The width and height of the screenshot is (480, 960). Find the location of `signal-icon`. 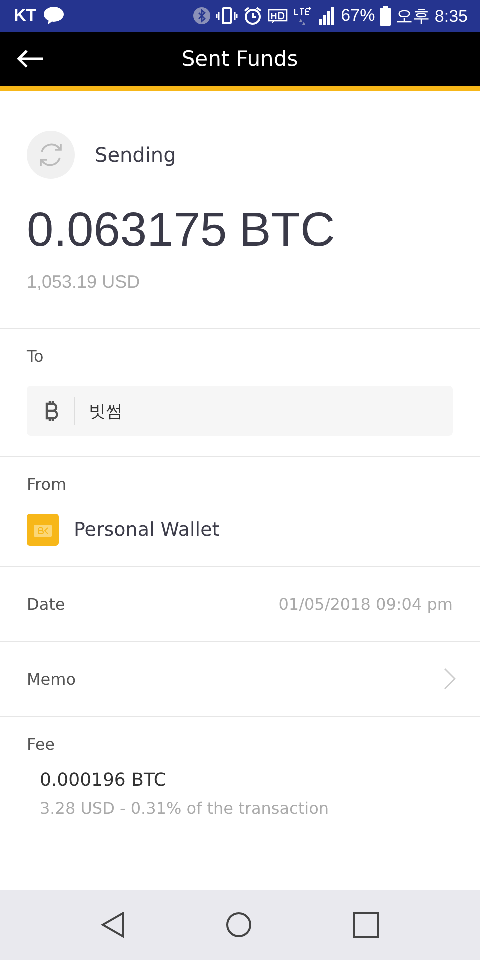

signal-icon is located at coordinates (327, 16).